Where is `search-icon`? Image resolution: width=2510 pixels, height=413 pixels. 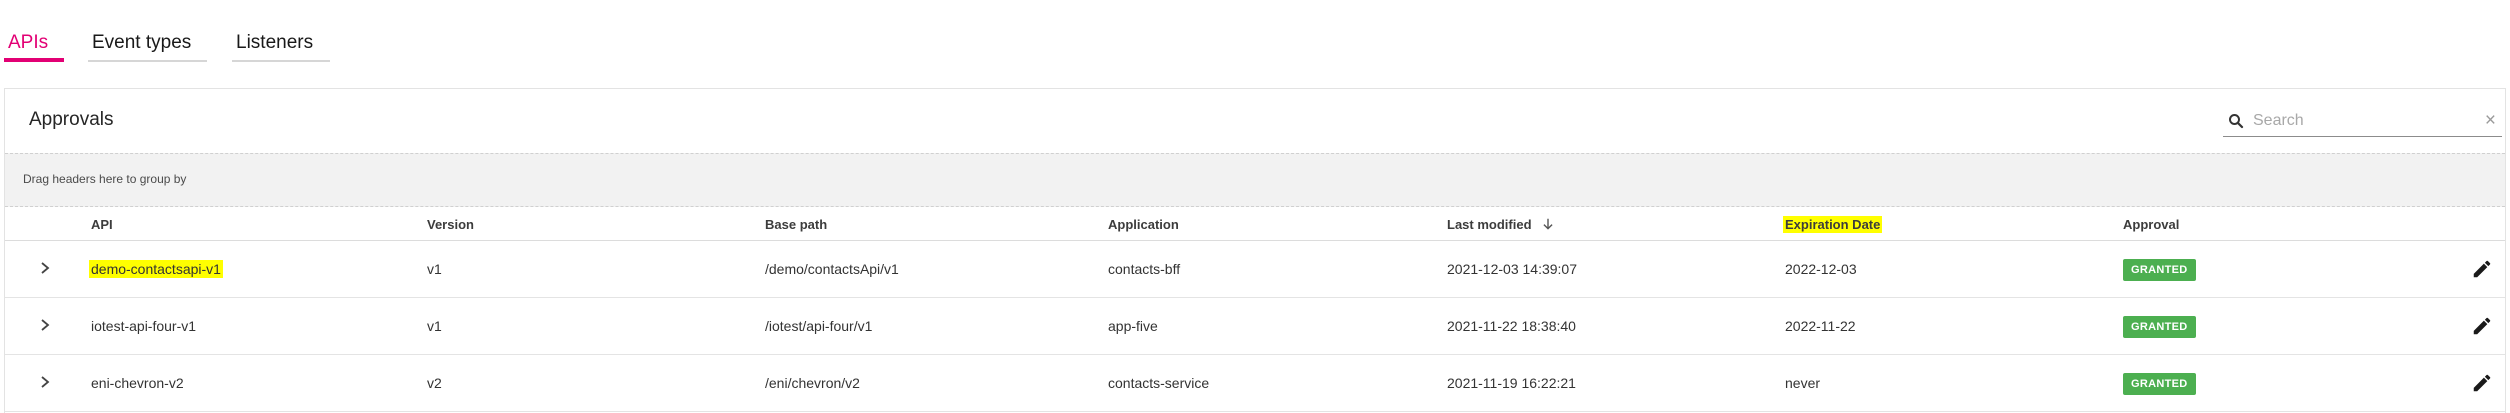 search-icon is located at coordinates (2236, 121).